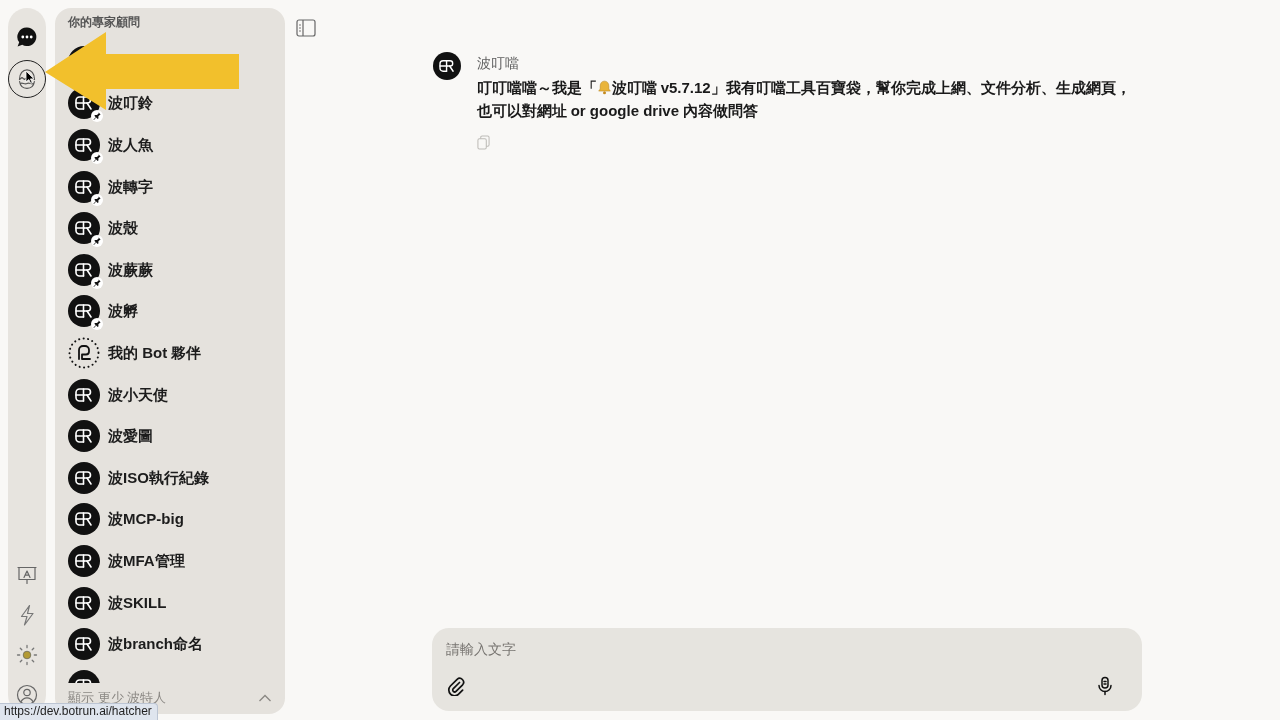 The width and height of the screenshot is (1280, 720). I want to click on assistant-item: 波小天使, so click(138, 394).